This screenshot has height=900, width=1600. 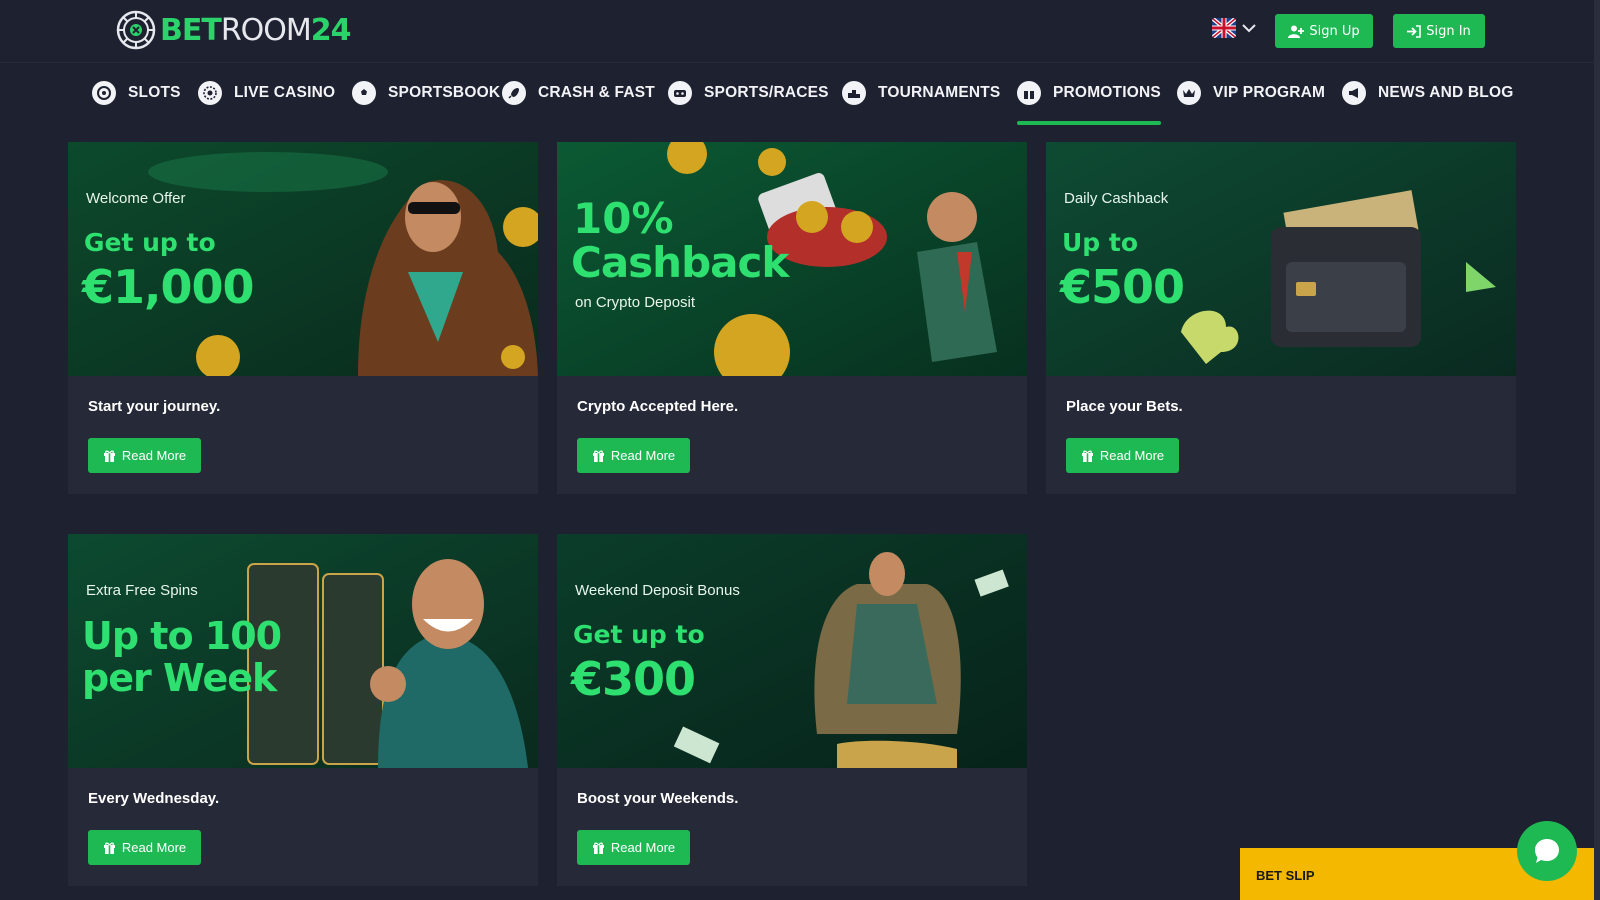 What do you see at coordinates (154, 798) in the screenshot?
I see `promo-tagline: Every Wednesday.` at bounding box center [154, 798].